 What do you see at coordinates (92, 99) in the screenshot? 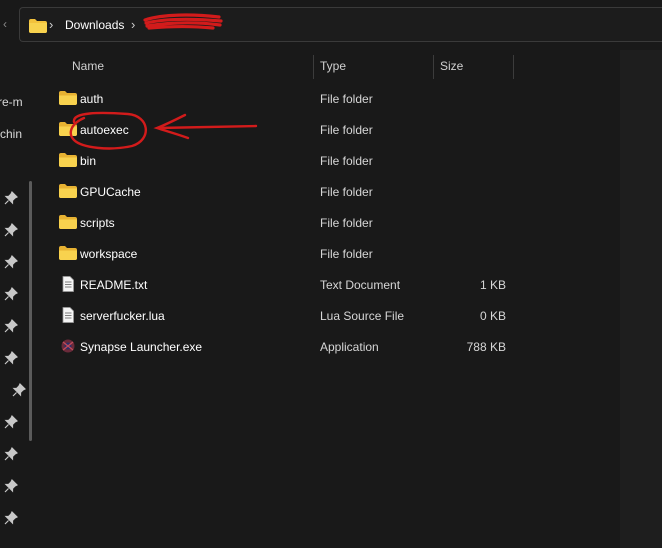
I see `file-name: auth` at bounding box center [92, 99].